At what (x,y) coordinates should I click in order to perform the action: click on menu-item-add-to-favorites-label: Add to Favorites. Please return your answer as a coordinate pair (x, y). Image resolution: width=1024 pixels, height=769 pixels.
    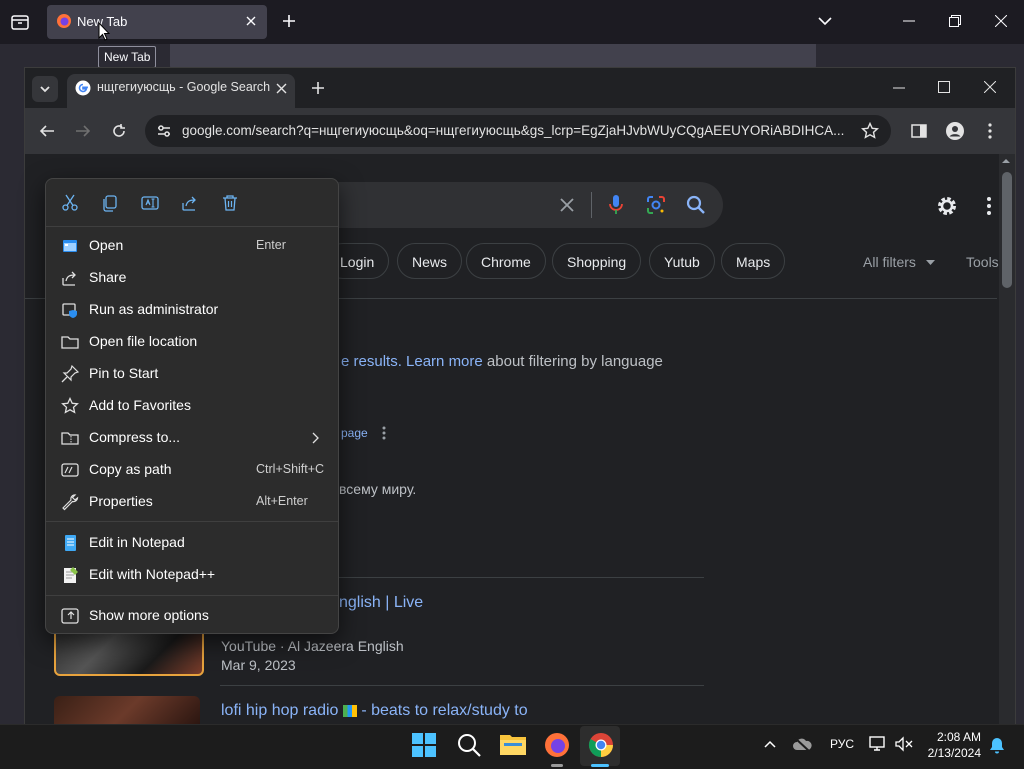
    Looking at the image, I should click on (140, 405).